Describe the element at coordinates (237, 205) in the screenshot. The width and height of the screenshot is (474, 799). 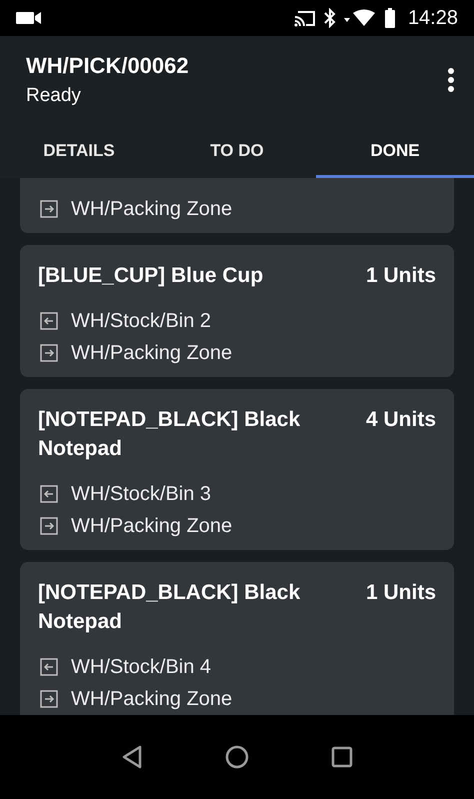
I see `move-card: WH/Packing Zone` at that location.